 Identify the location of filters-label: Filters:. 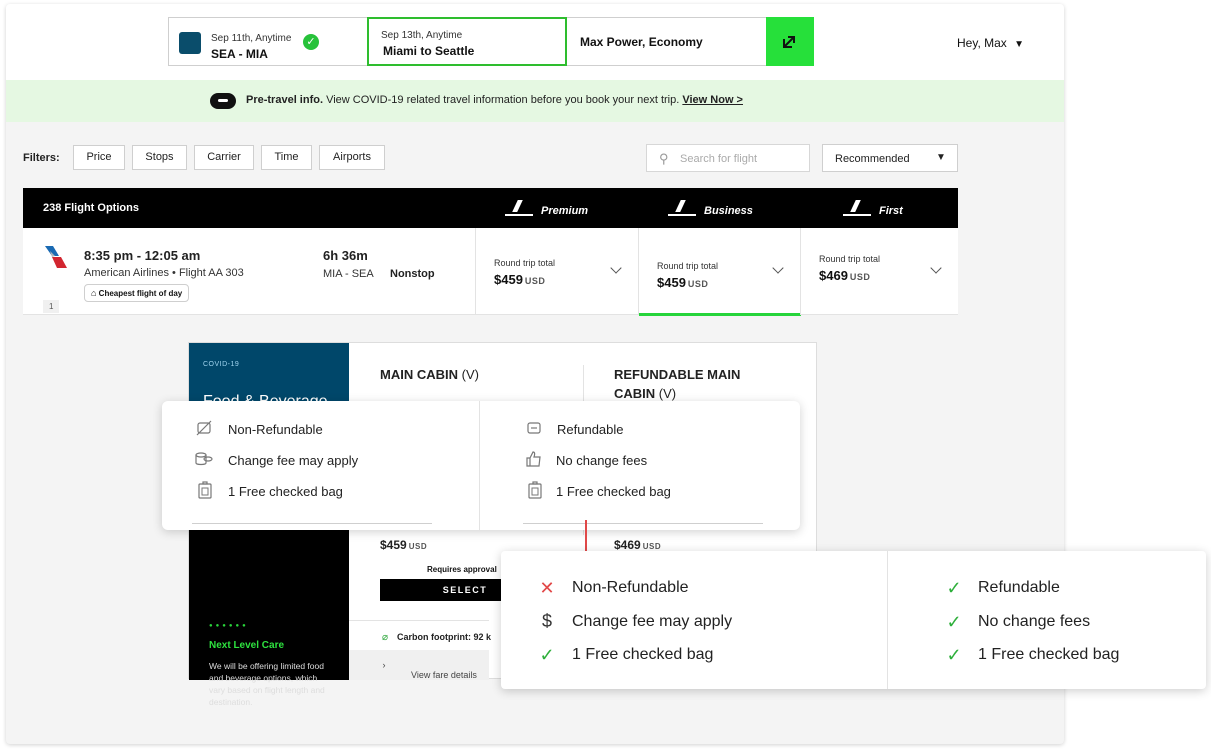
(41, 158).